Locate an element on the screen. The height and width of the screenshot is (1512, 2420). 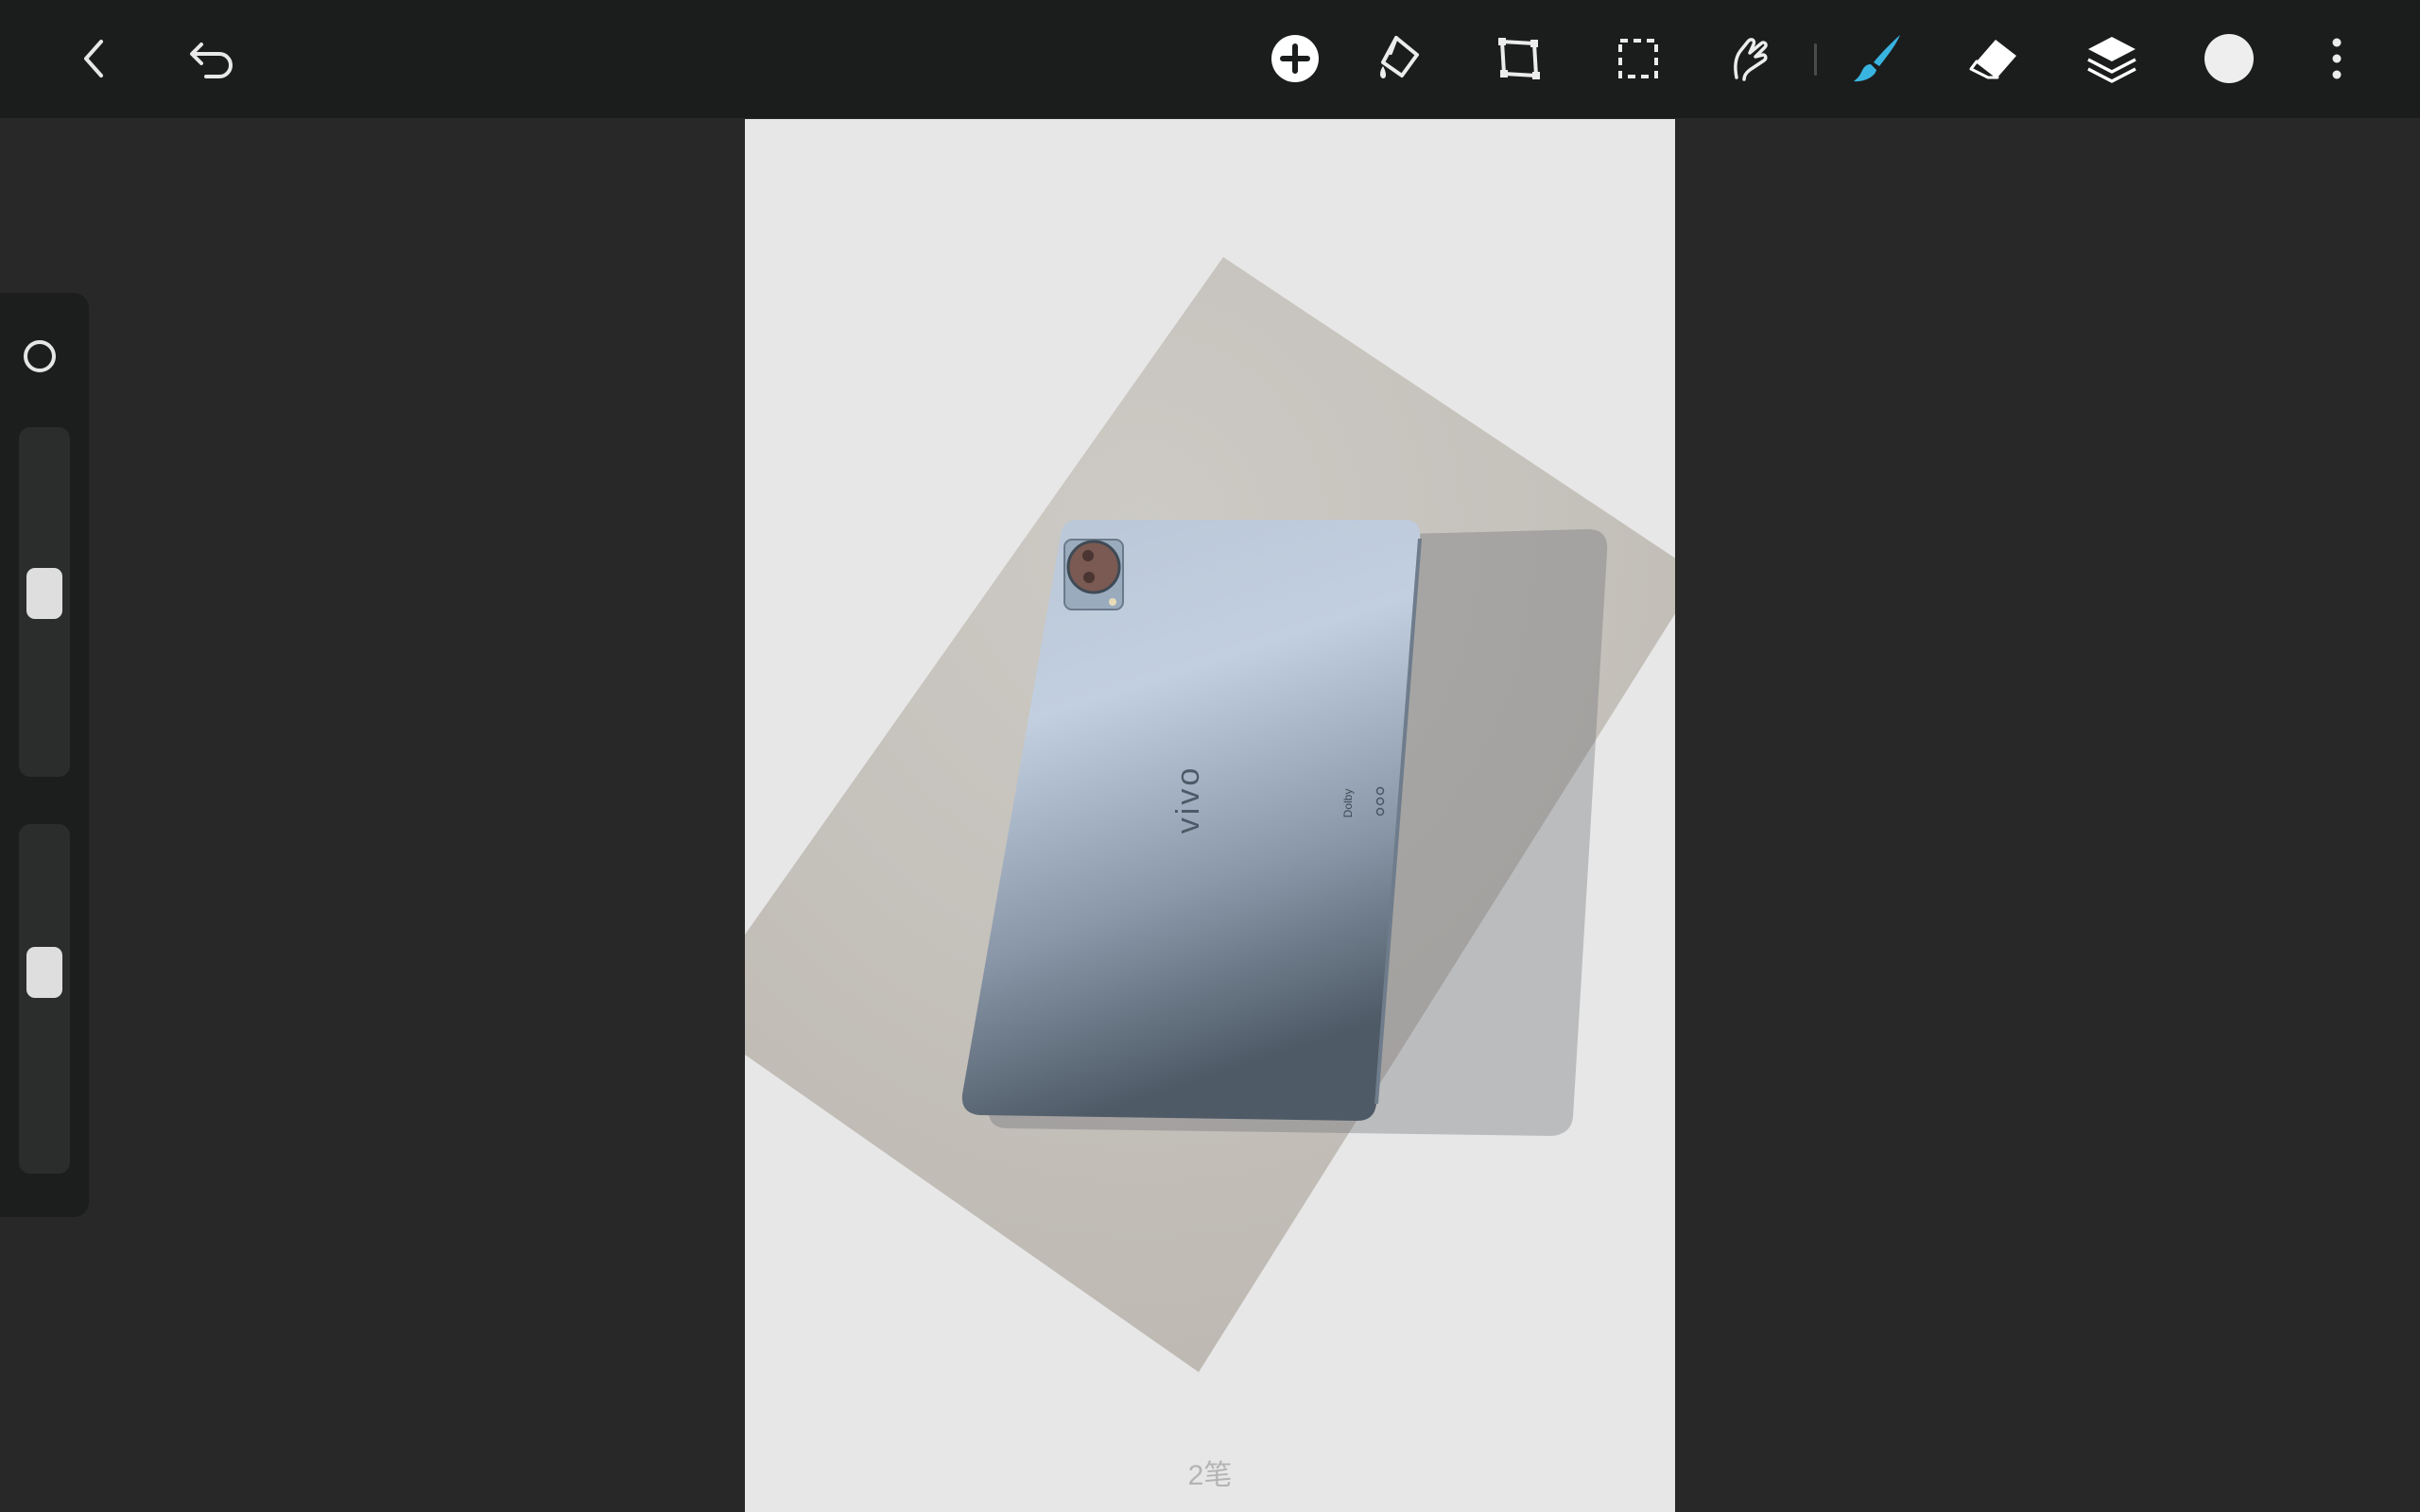
toolbar-divider is located at coordinates (1815, 59).